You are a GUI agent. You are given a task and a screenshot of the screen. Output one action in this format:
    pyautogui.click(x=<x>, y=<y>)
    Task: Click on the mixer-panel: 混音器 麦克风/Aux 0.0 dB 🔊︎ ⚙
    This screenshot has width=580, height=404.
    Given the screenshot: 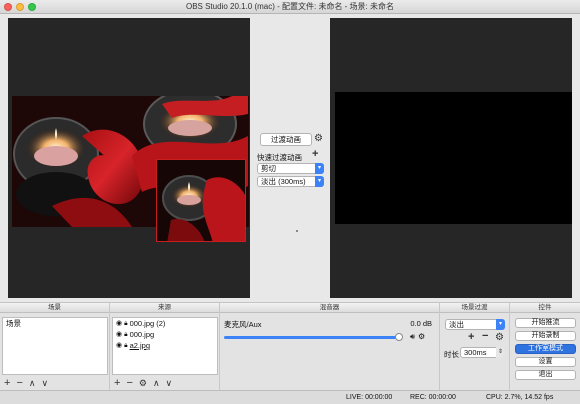 What is the action you would take?
    pyautogui.click(x=330, y=347)
    